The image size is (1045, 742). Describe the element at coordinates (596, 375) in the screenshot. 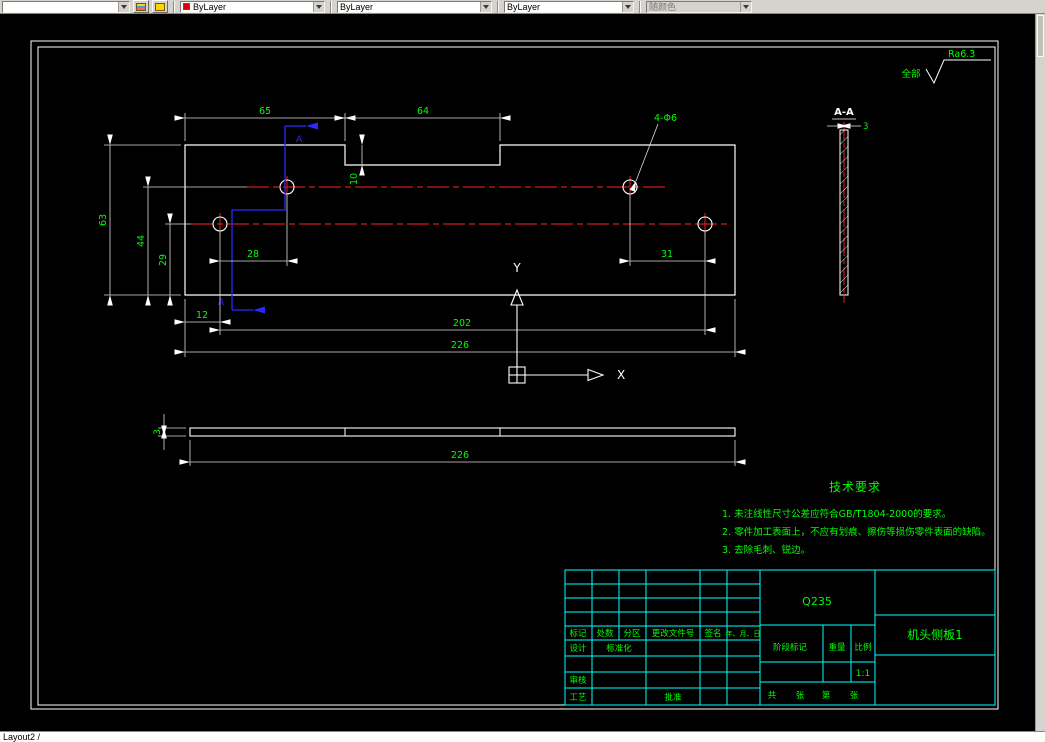

I see `ucs-x-arrowhead-icon` at that location.